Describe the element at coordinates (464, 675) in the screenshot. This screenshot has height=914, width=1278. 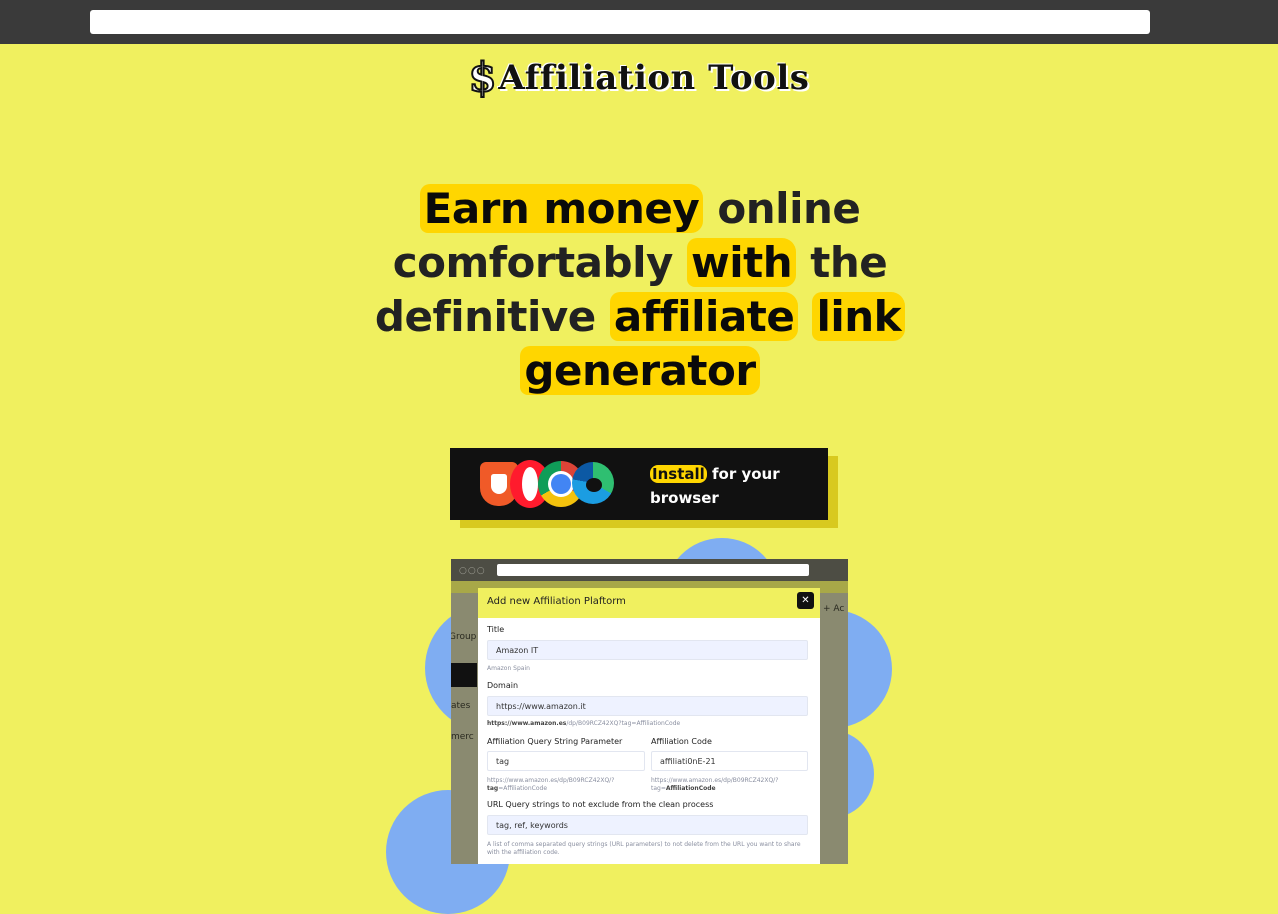
I see `behind-black-bar` at that location.